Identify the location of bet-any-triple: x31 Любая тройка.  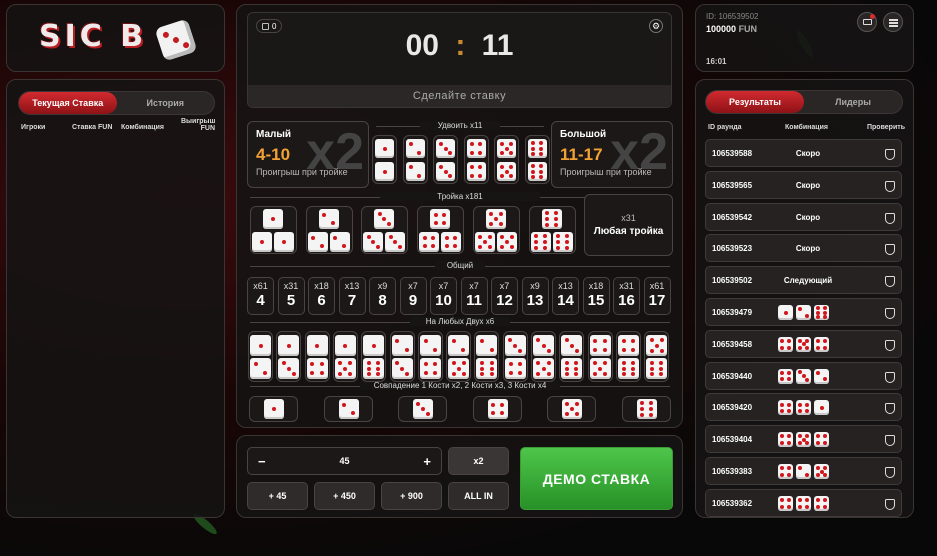
(628, 225).